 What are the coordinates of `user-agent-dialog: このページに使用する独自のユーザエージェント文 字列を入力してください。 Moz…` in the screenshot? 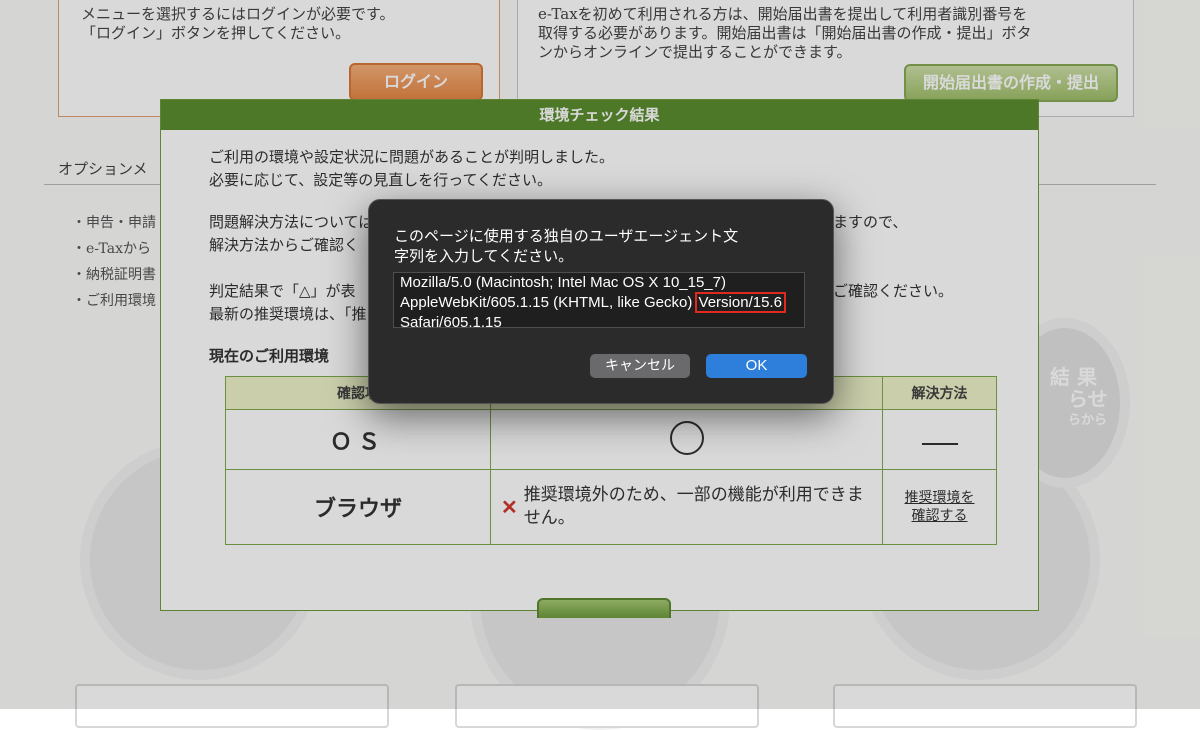 It's located at (601, 301).